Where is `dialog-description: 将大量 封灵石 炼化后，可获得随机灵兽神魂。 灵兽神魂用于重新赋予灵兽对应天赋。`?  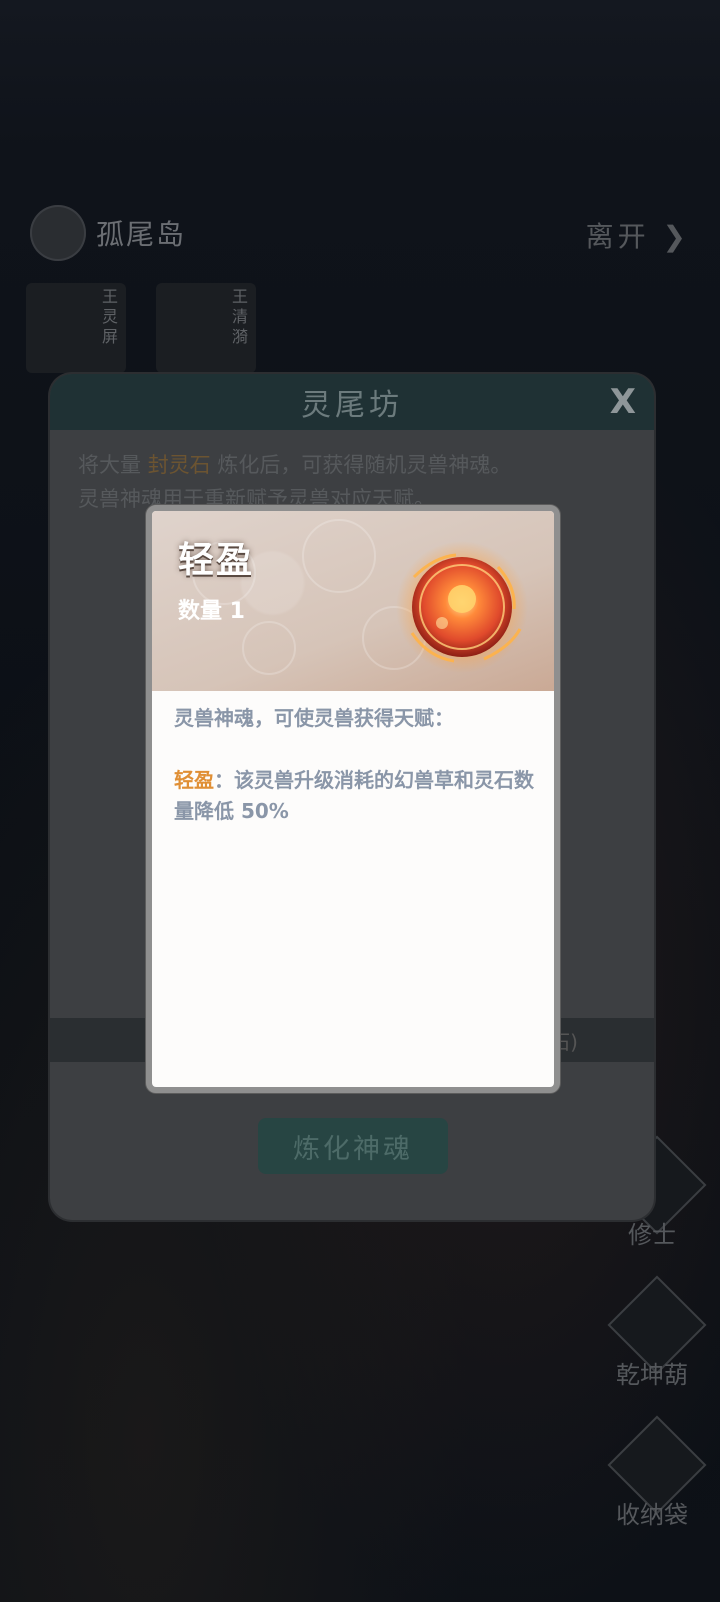
dialog-description: 将大量 封灵石 炼化后，可获得随机灵兽神魂。 灵兽神魂用于重新赋予灵兽对应天赋。 is located at coordinates (352, 473).